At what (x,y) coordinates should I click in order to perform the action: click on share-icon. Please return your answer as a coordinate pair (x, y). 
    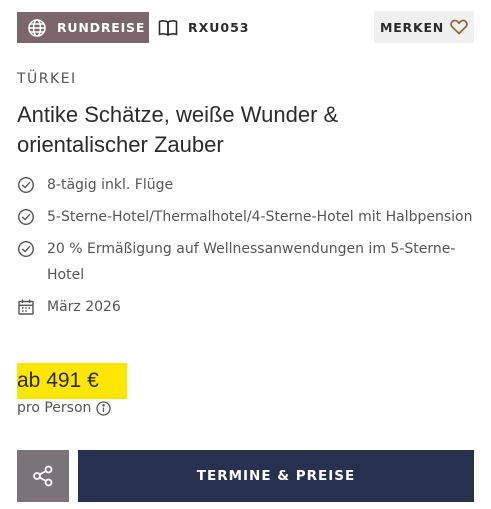
    Looking at the image, I should click on (43, 476).